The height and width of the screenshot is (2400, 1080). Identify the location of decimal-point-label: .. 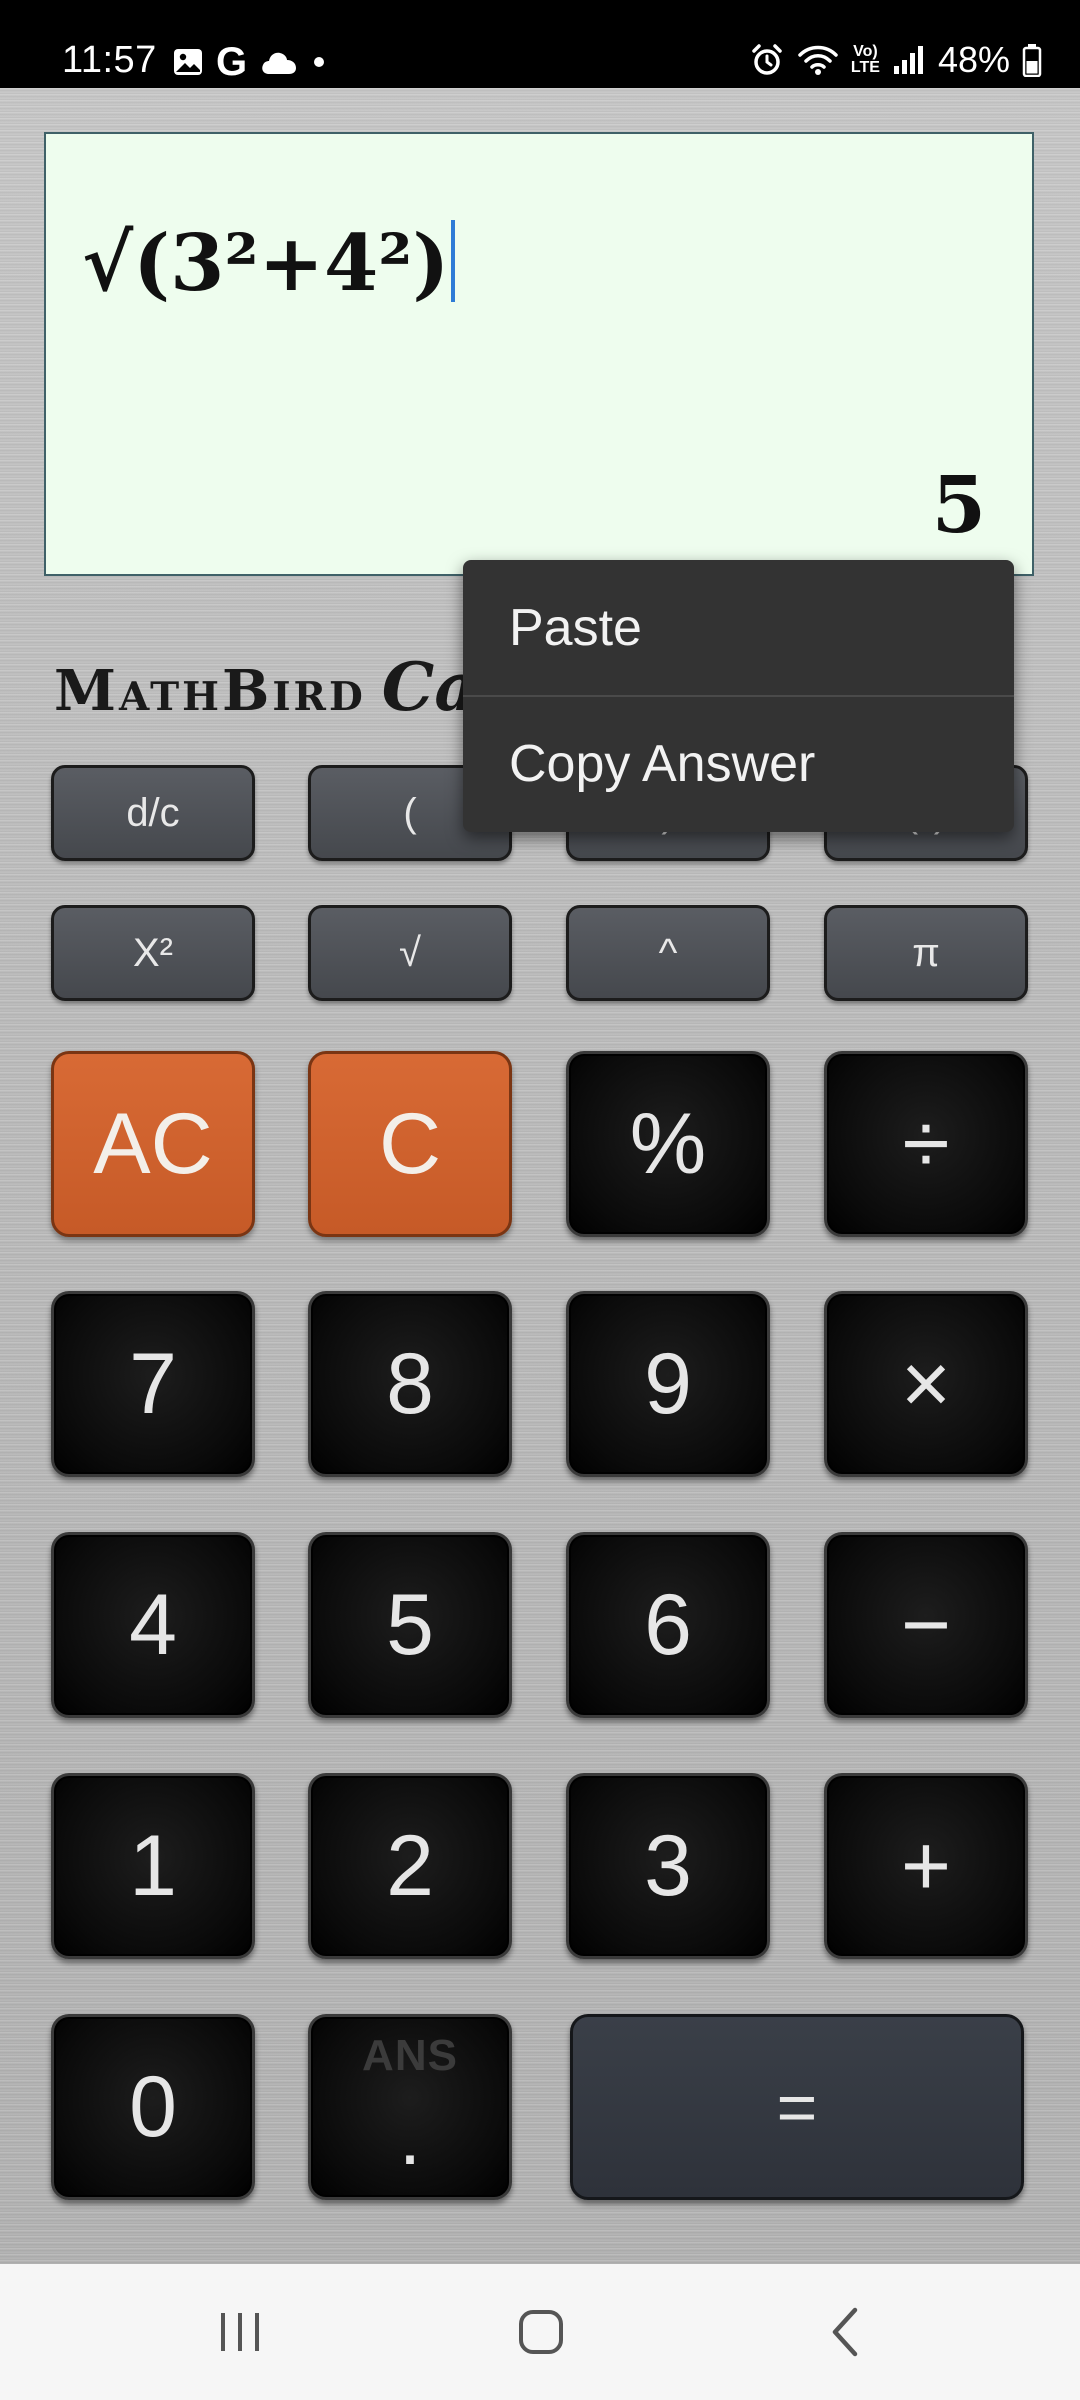
(410, 2136).